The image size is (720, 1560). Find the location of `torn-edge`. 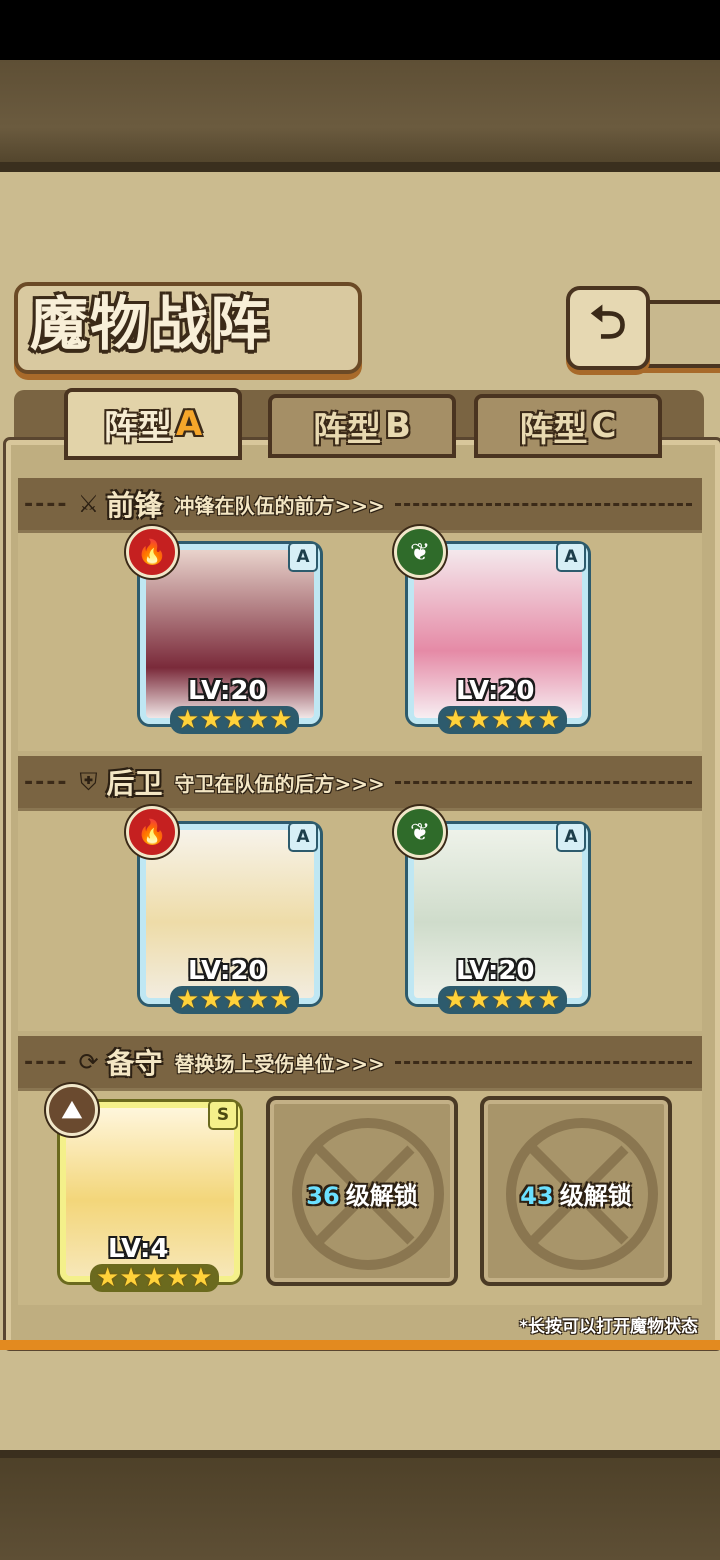

torn-edge is located at coordinates (360, 203).